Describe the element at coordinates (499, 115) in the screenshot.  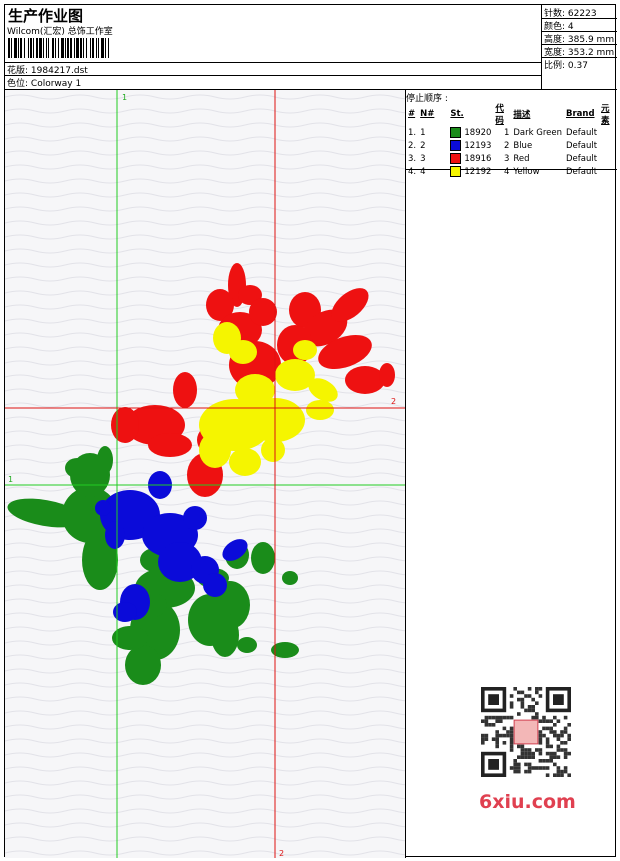
I see `col-header: 代码` at that location.